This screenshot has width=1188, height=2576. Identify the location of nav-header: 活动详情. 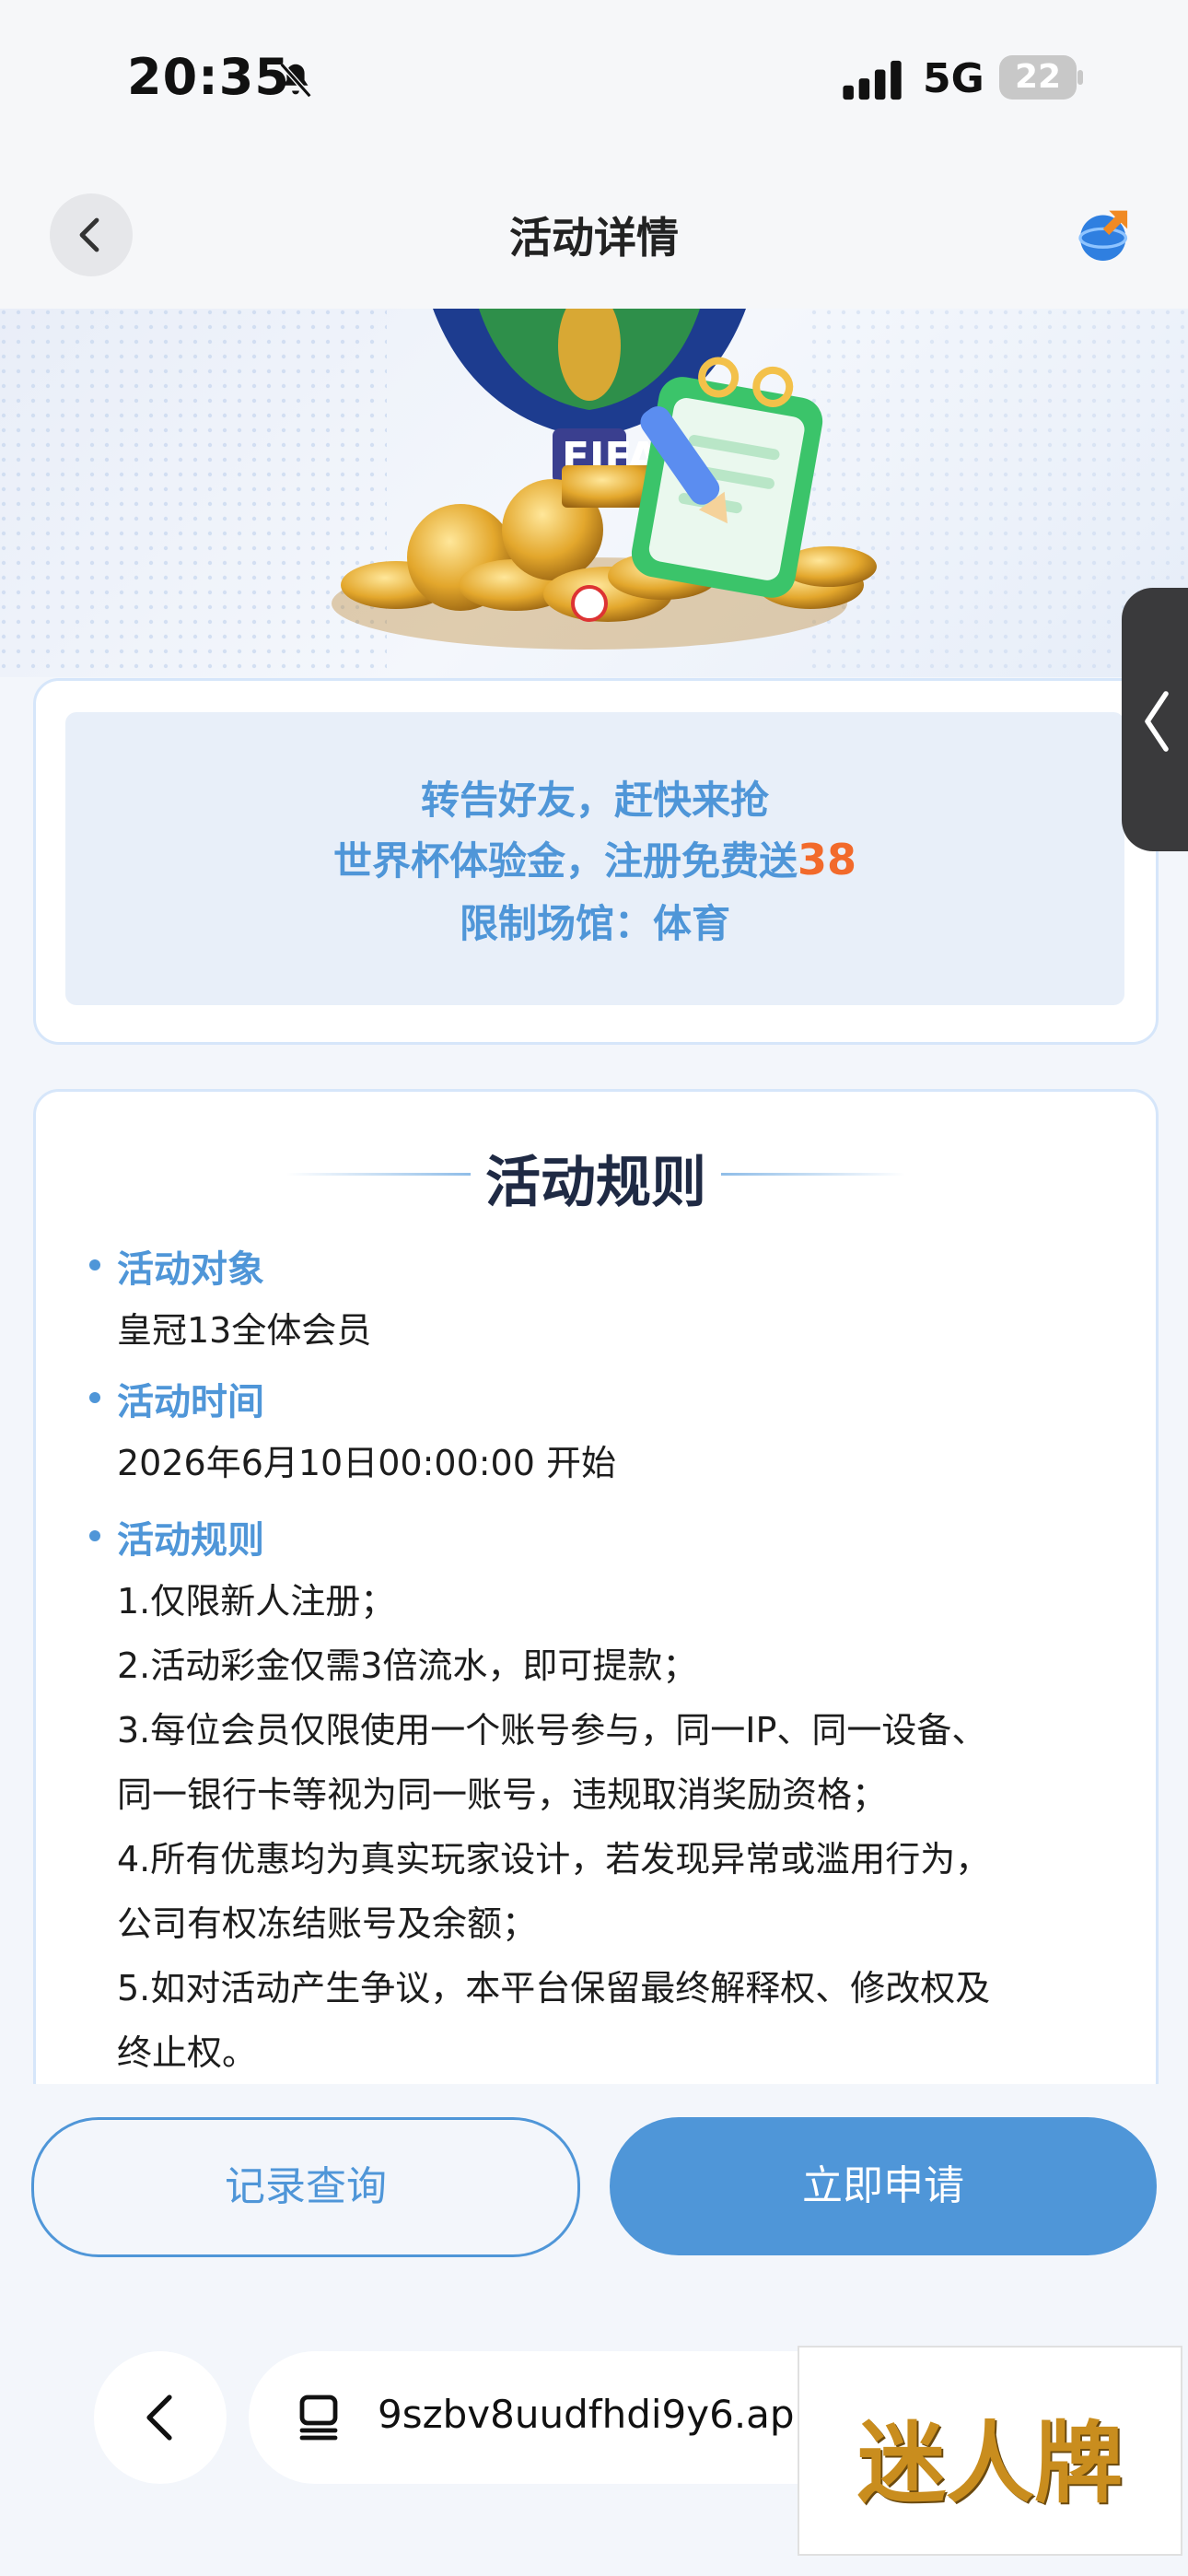
(594, 233).